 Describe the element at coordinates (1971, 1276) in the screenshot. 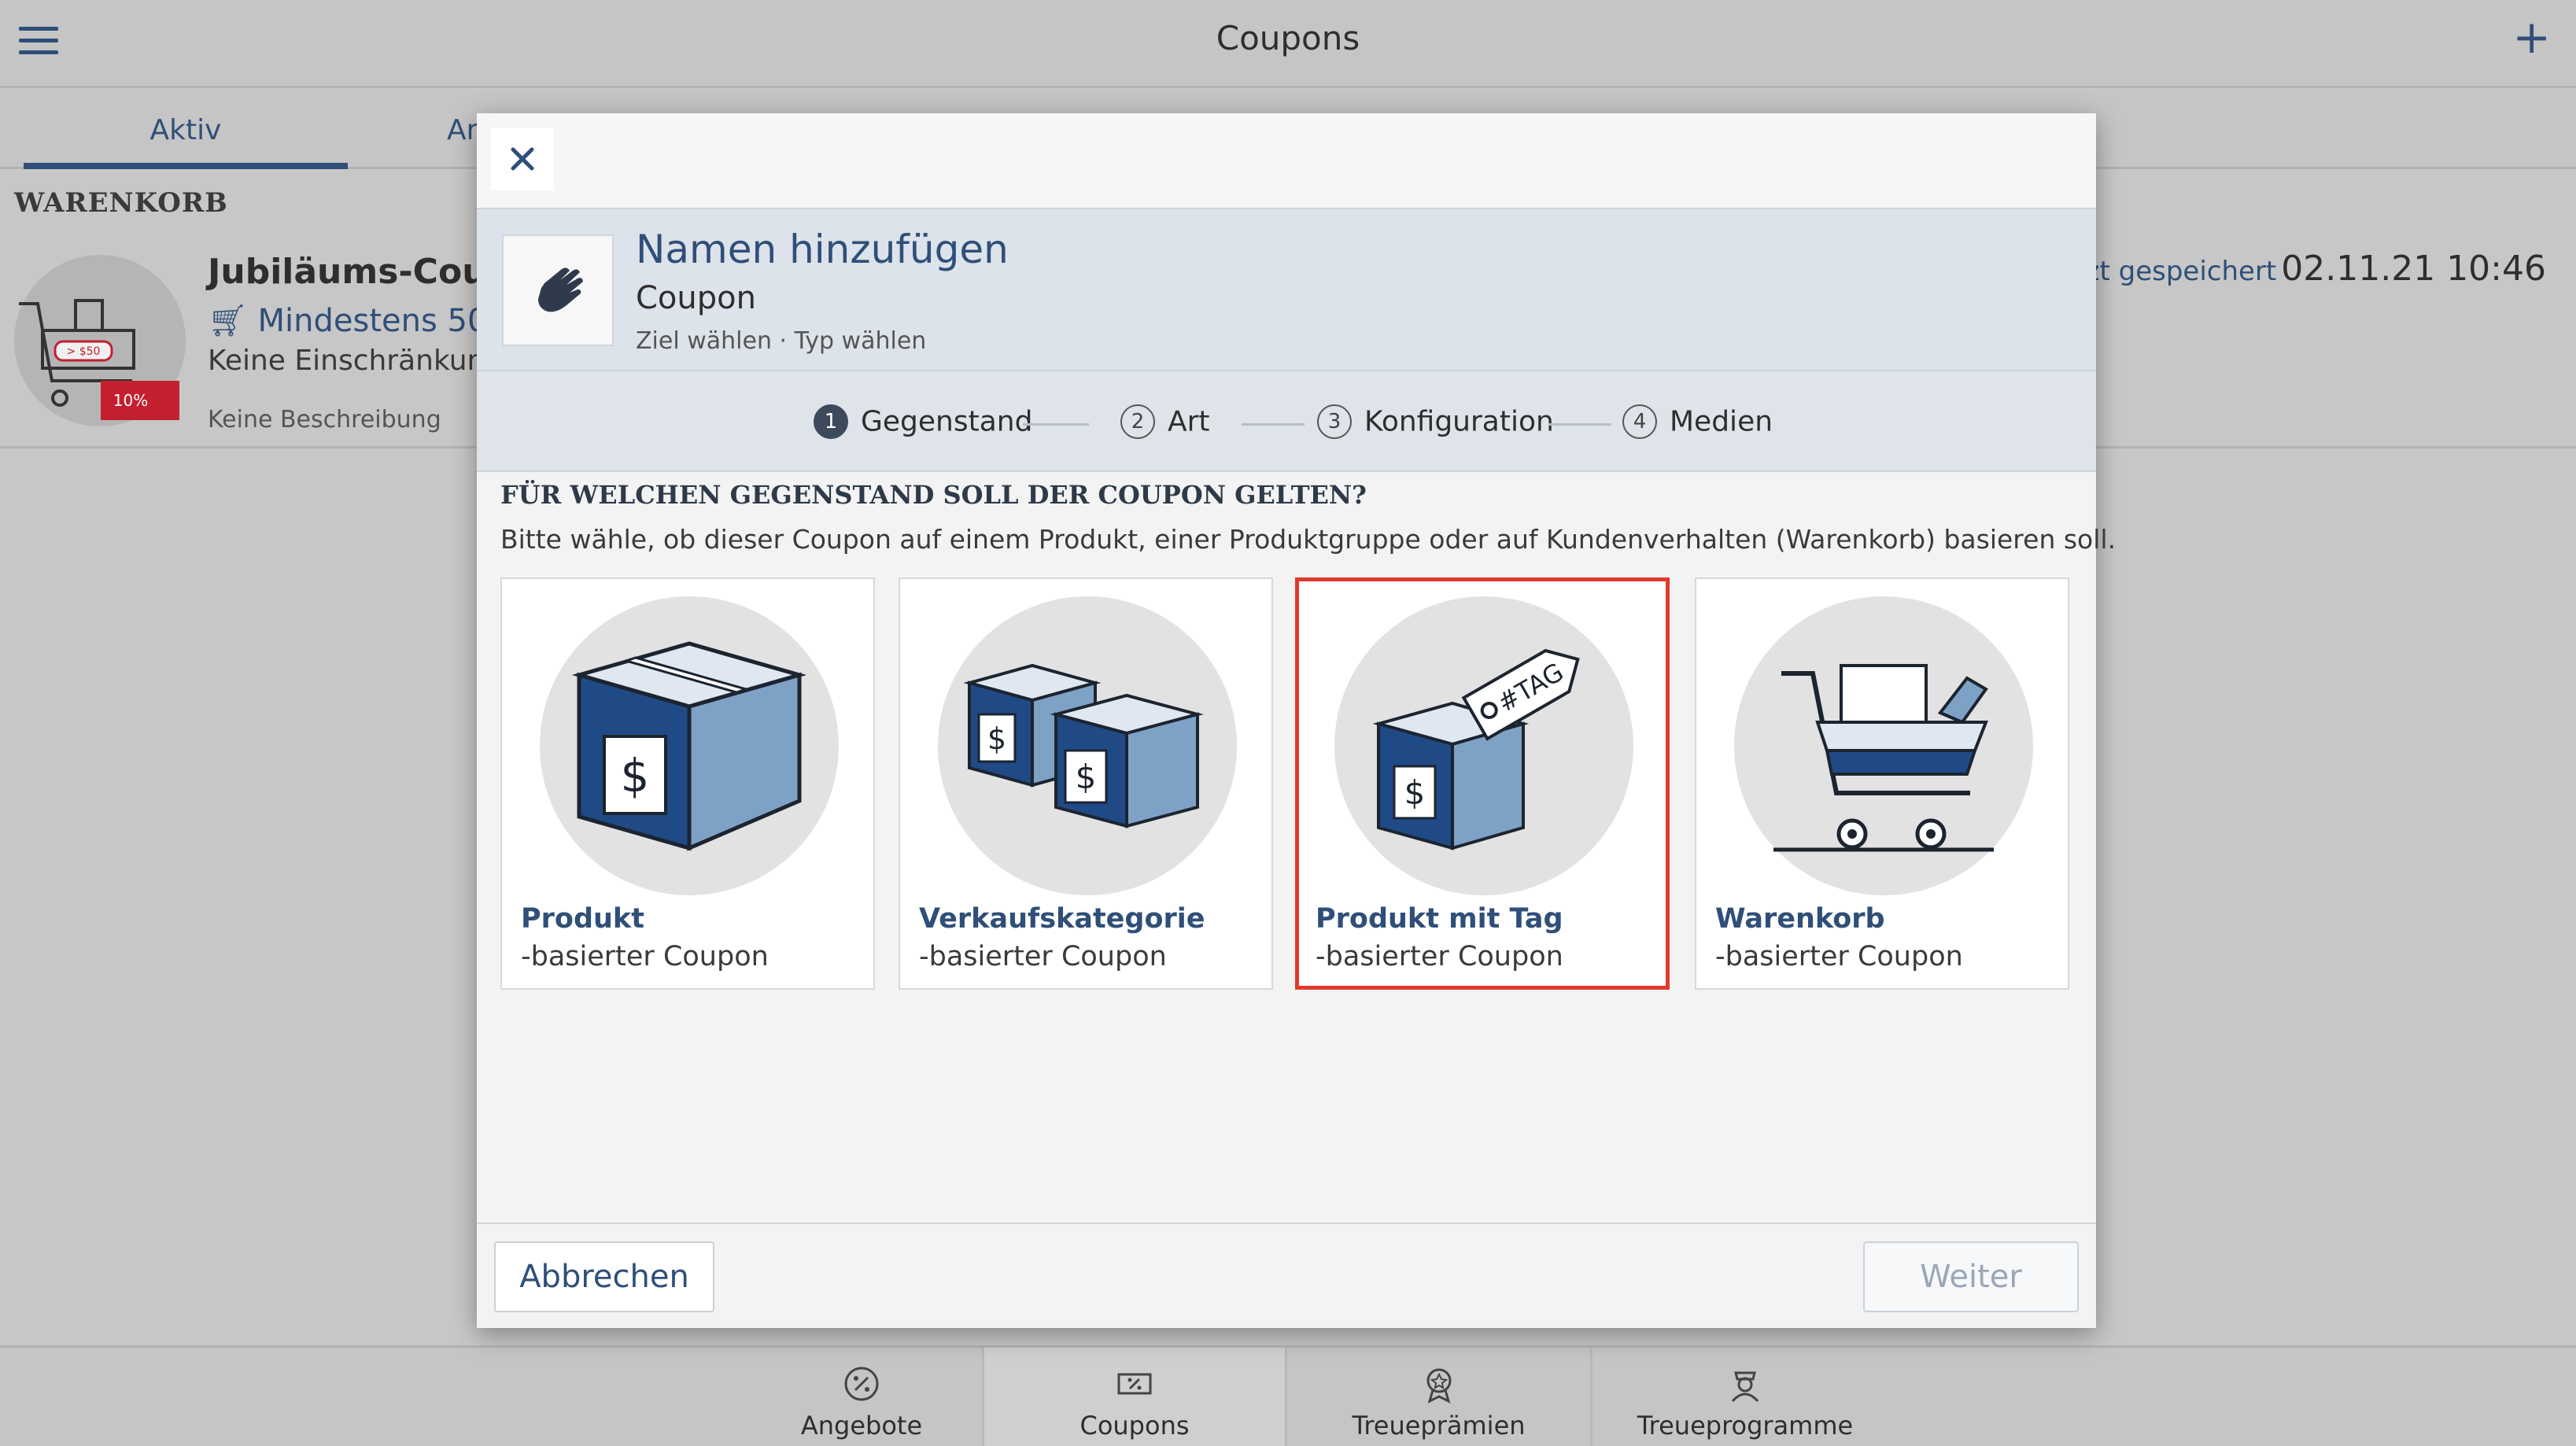

I see `next-button: Weiter` at that location.